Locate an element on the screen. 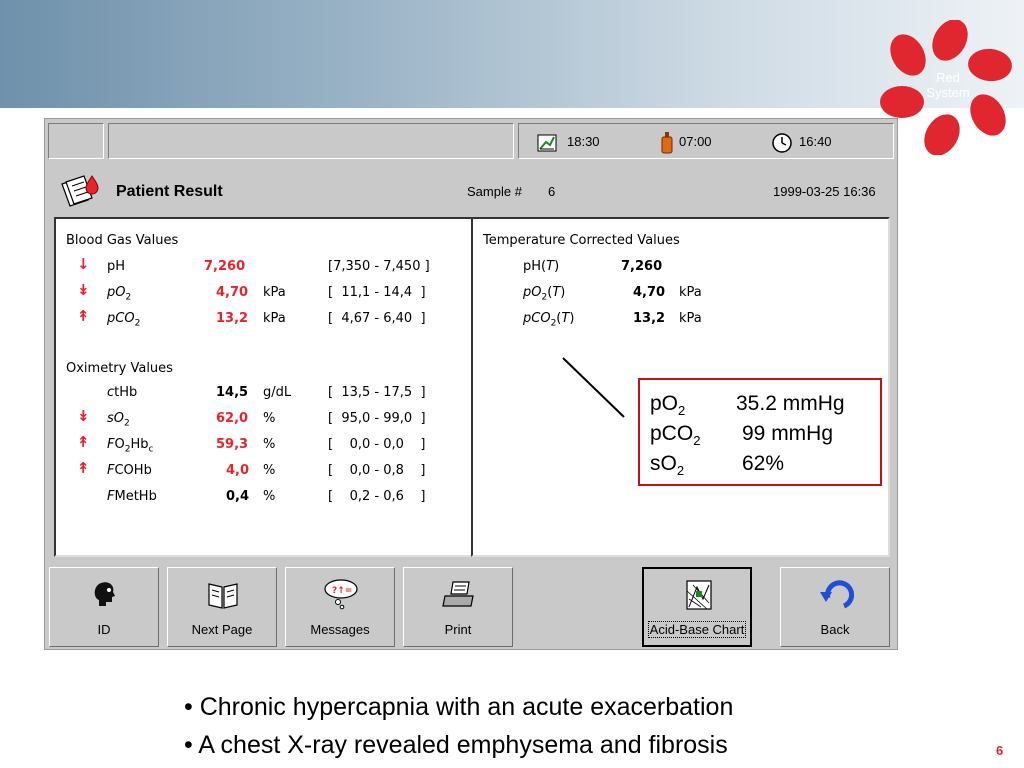 Image resolution: width=1024 pixels, height=768 pixels. callout-label: sO2 is located at coordinates (667, 465).